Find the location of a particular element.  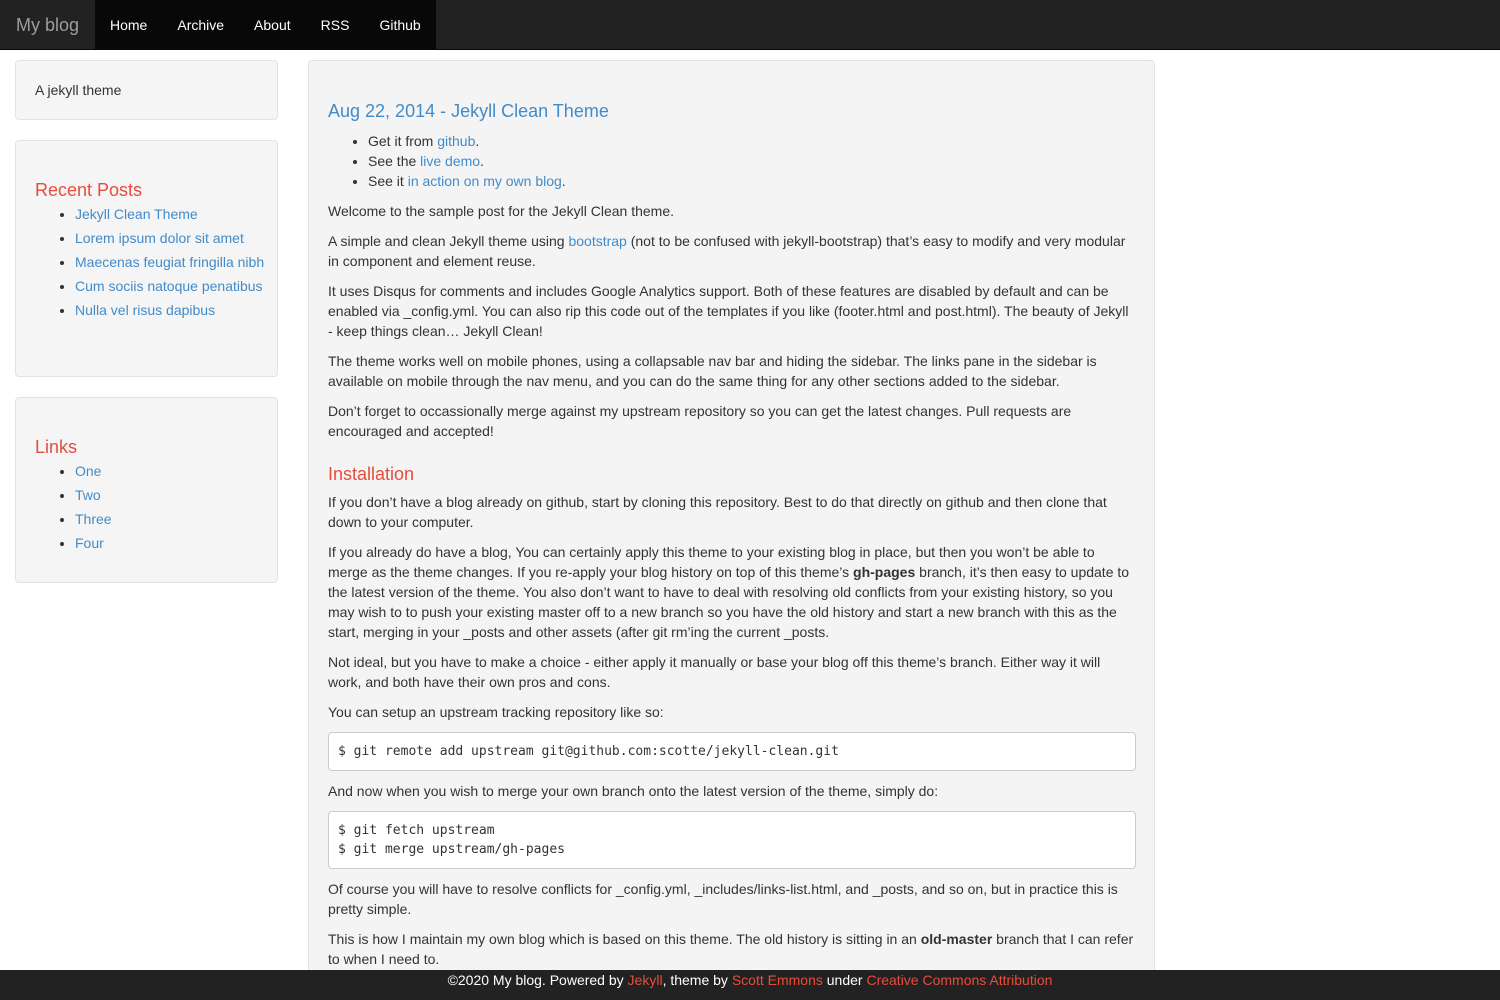

paragraph-text: A simple and clean Jekyll theme using is located at coordinates (448, 241).